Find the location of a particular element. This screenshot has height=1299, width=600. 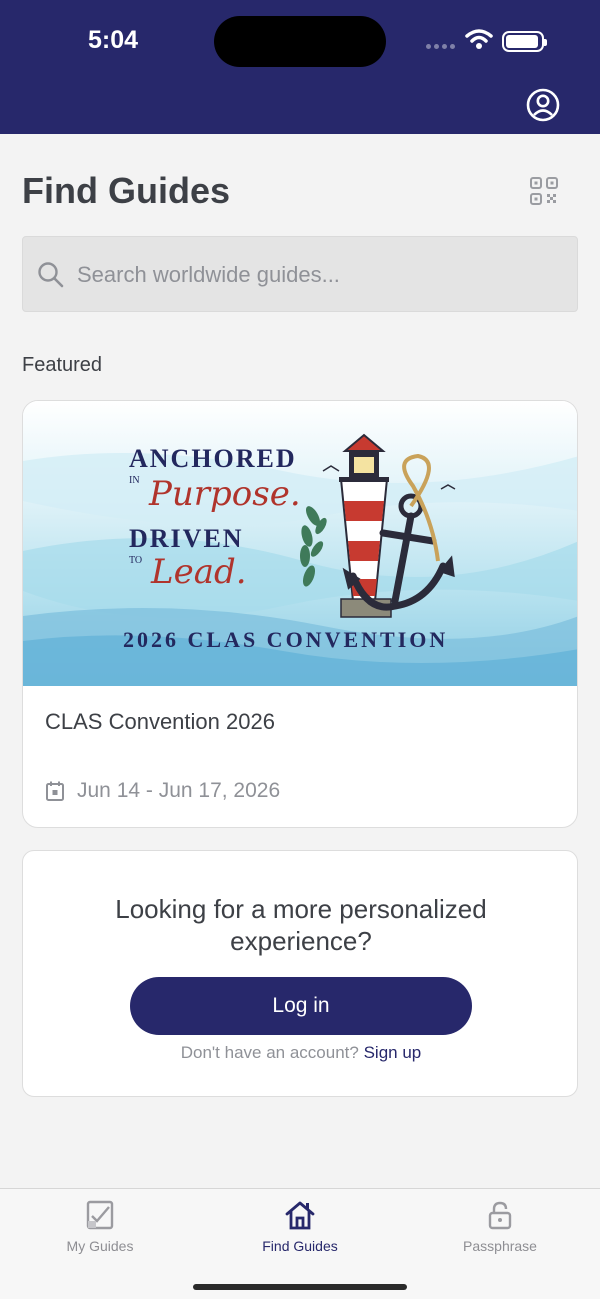

guide-date-range: Jun 14 - Jun 17, 2026 is located at coordinates (179, 790).